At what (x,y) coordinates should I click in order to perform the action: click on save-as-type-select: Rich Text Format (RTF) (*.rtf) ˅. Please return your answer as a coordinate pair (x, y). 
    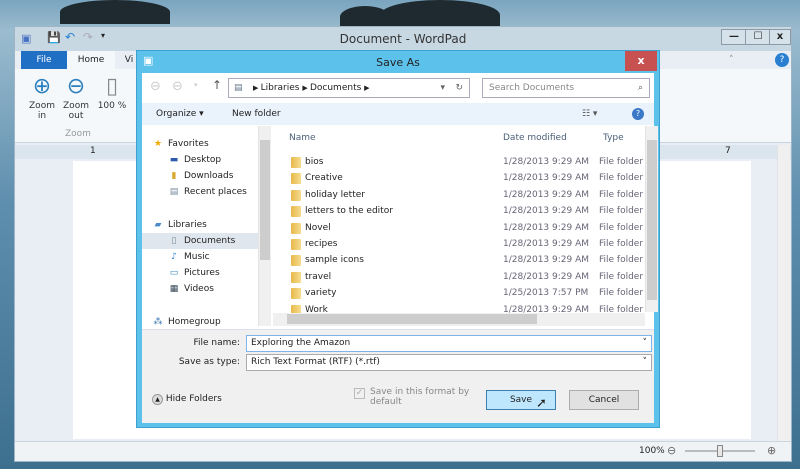
    Looking at the image, I should click on (449, 362).